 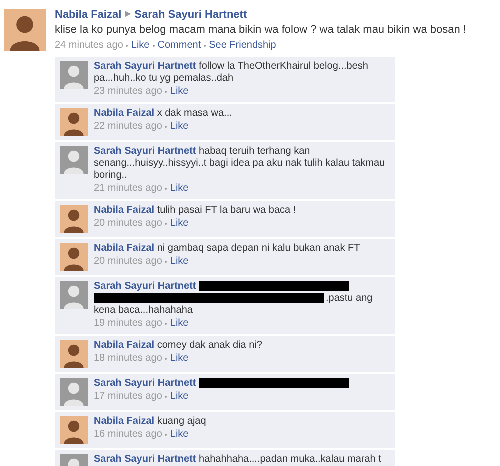 What do you see at coordinates (128, 189) in the screenshot?
I see `timestamp: 21 minutes ago` at bounding box center [128, 189].